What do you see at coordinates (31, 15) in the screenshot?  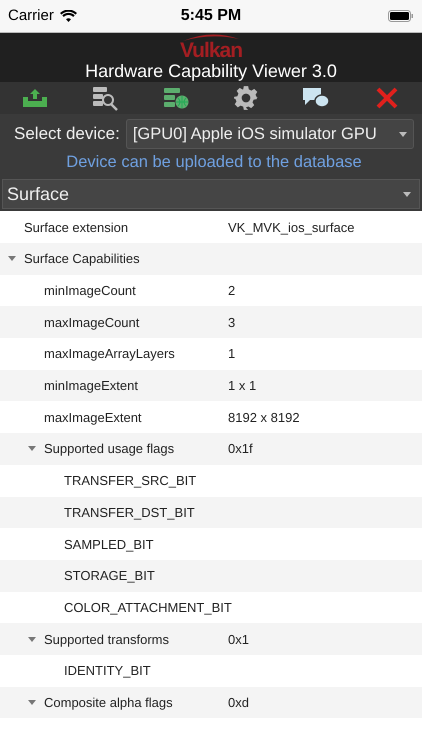 I see `carrier-label: Carrier` at bounding box center [31, 15].